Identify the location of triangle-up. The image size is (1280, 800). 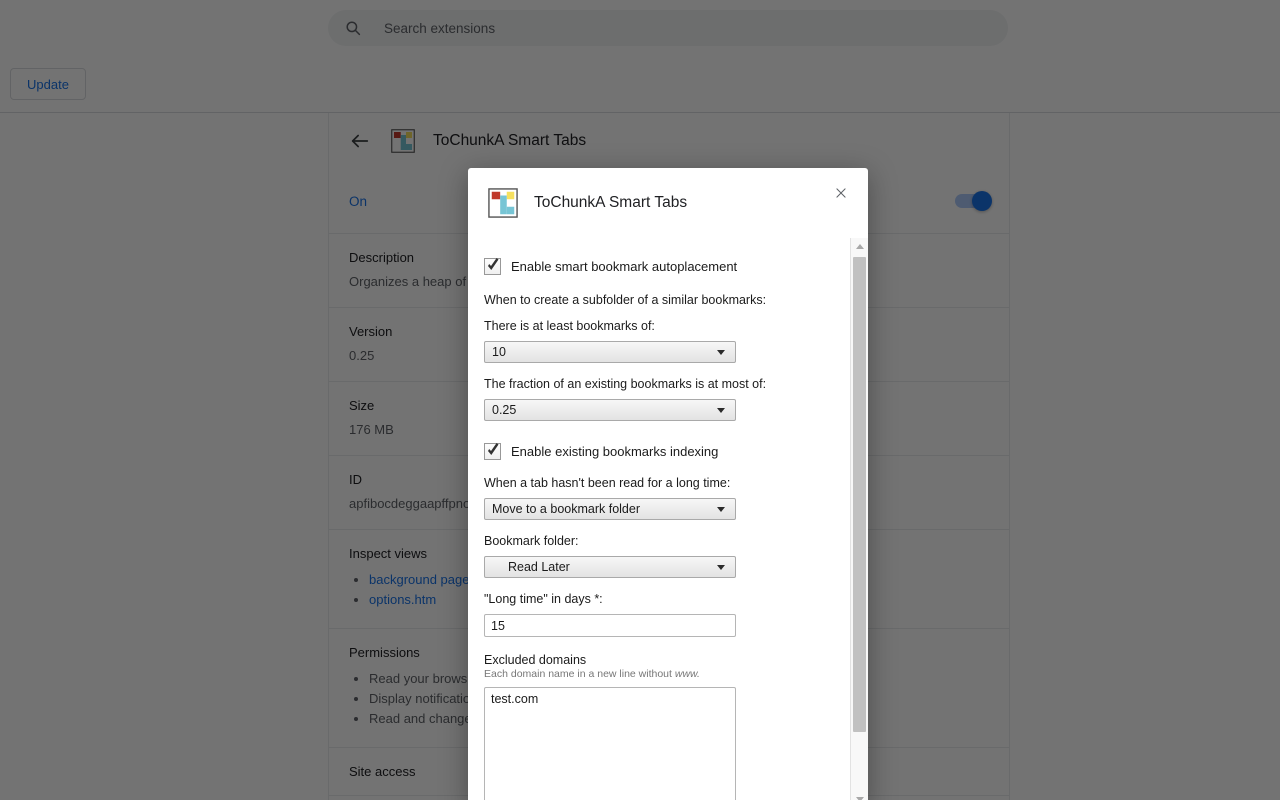
(859, 246).